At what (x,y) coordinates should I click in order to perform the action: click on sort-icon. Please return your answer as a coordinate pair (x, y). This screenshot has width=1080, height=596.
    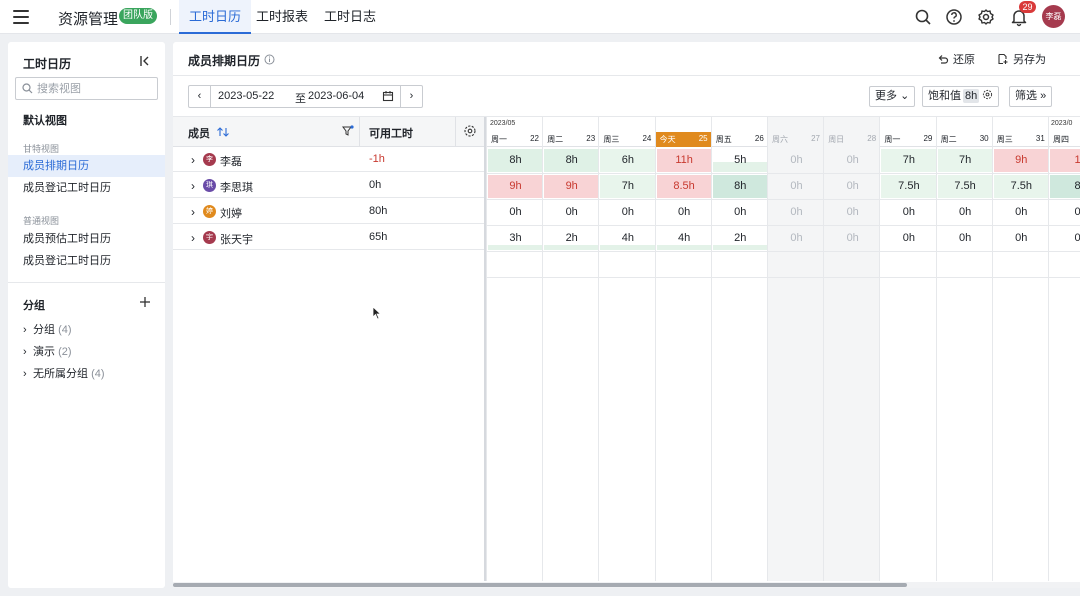
    Looking at the image, I should click on (223, 132).